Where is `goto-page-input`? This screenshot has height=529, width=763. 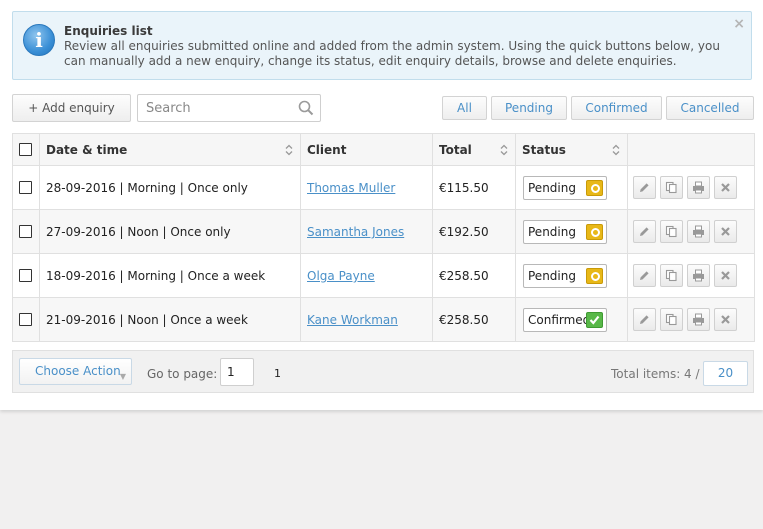
goto-page-input is located at coordinates (237, 372).